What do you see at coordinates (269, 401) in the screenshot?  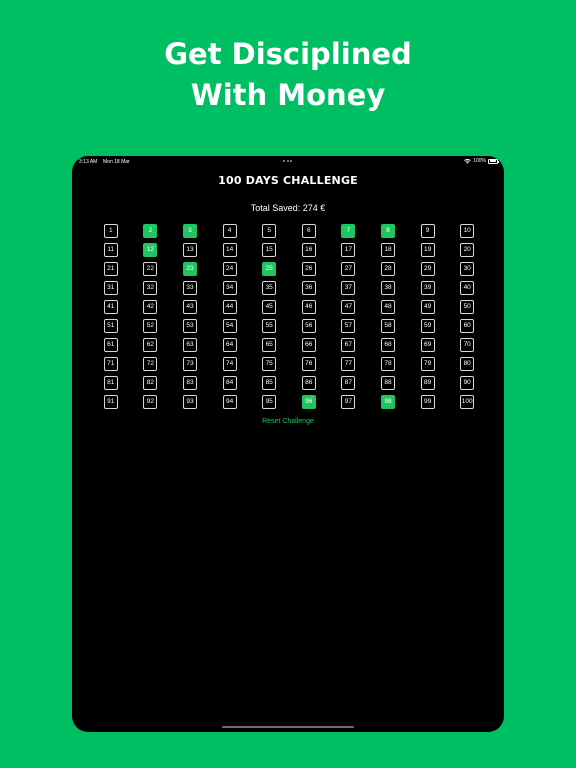 I see `day-95-button: 95` at bounding box center [269, 401].